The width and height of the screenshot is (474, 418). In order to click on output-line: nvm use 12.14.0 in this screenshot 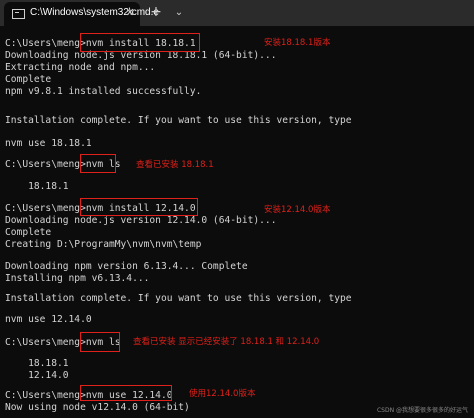, I will do `click(48, 319)`.